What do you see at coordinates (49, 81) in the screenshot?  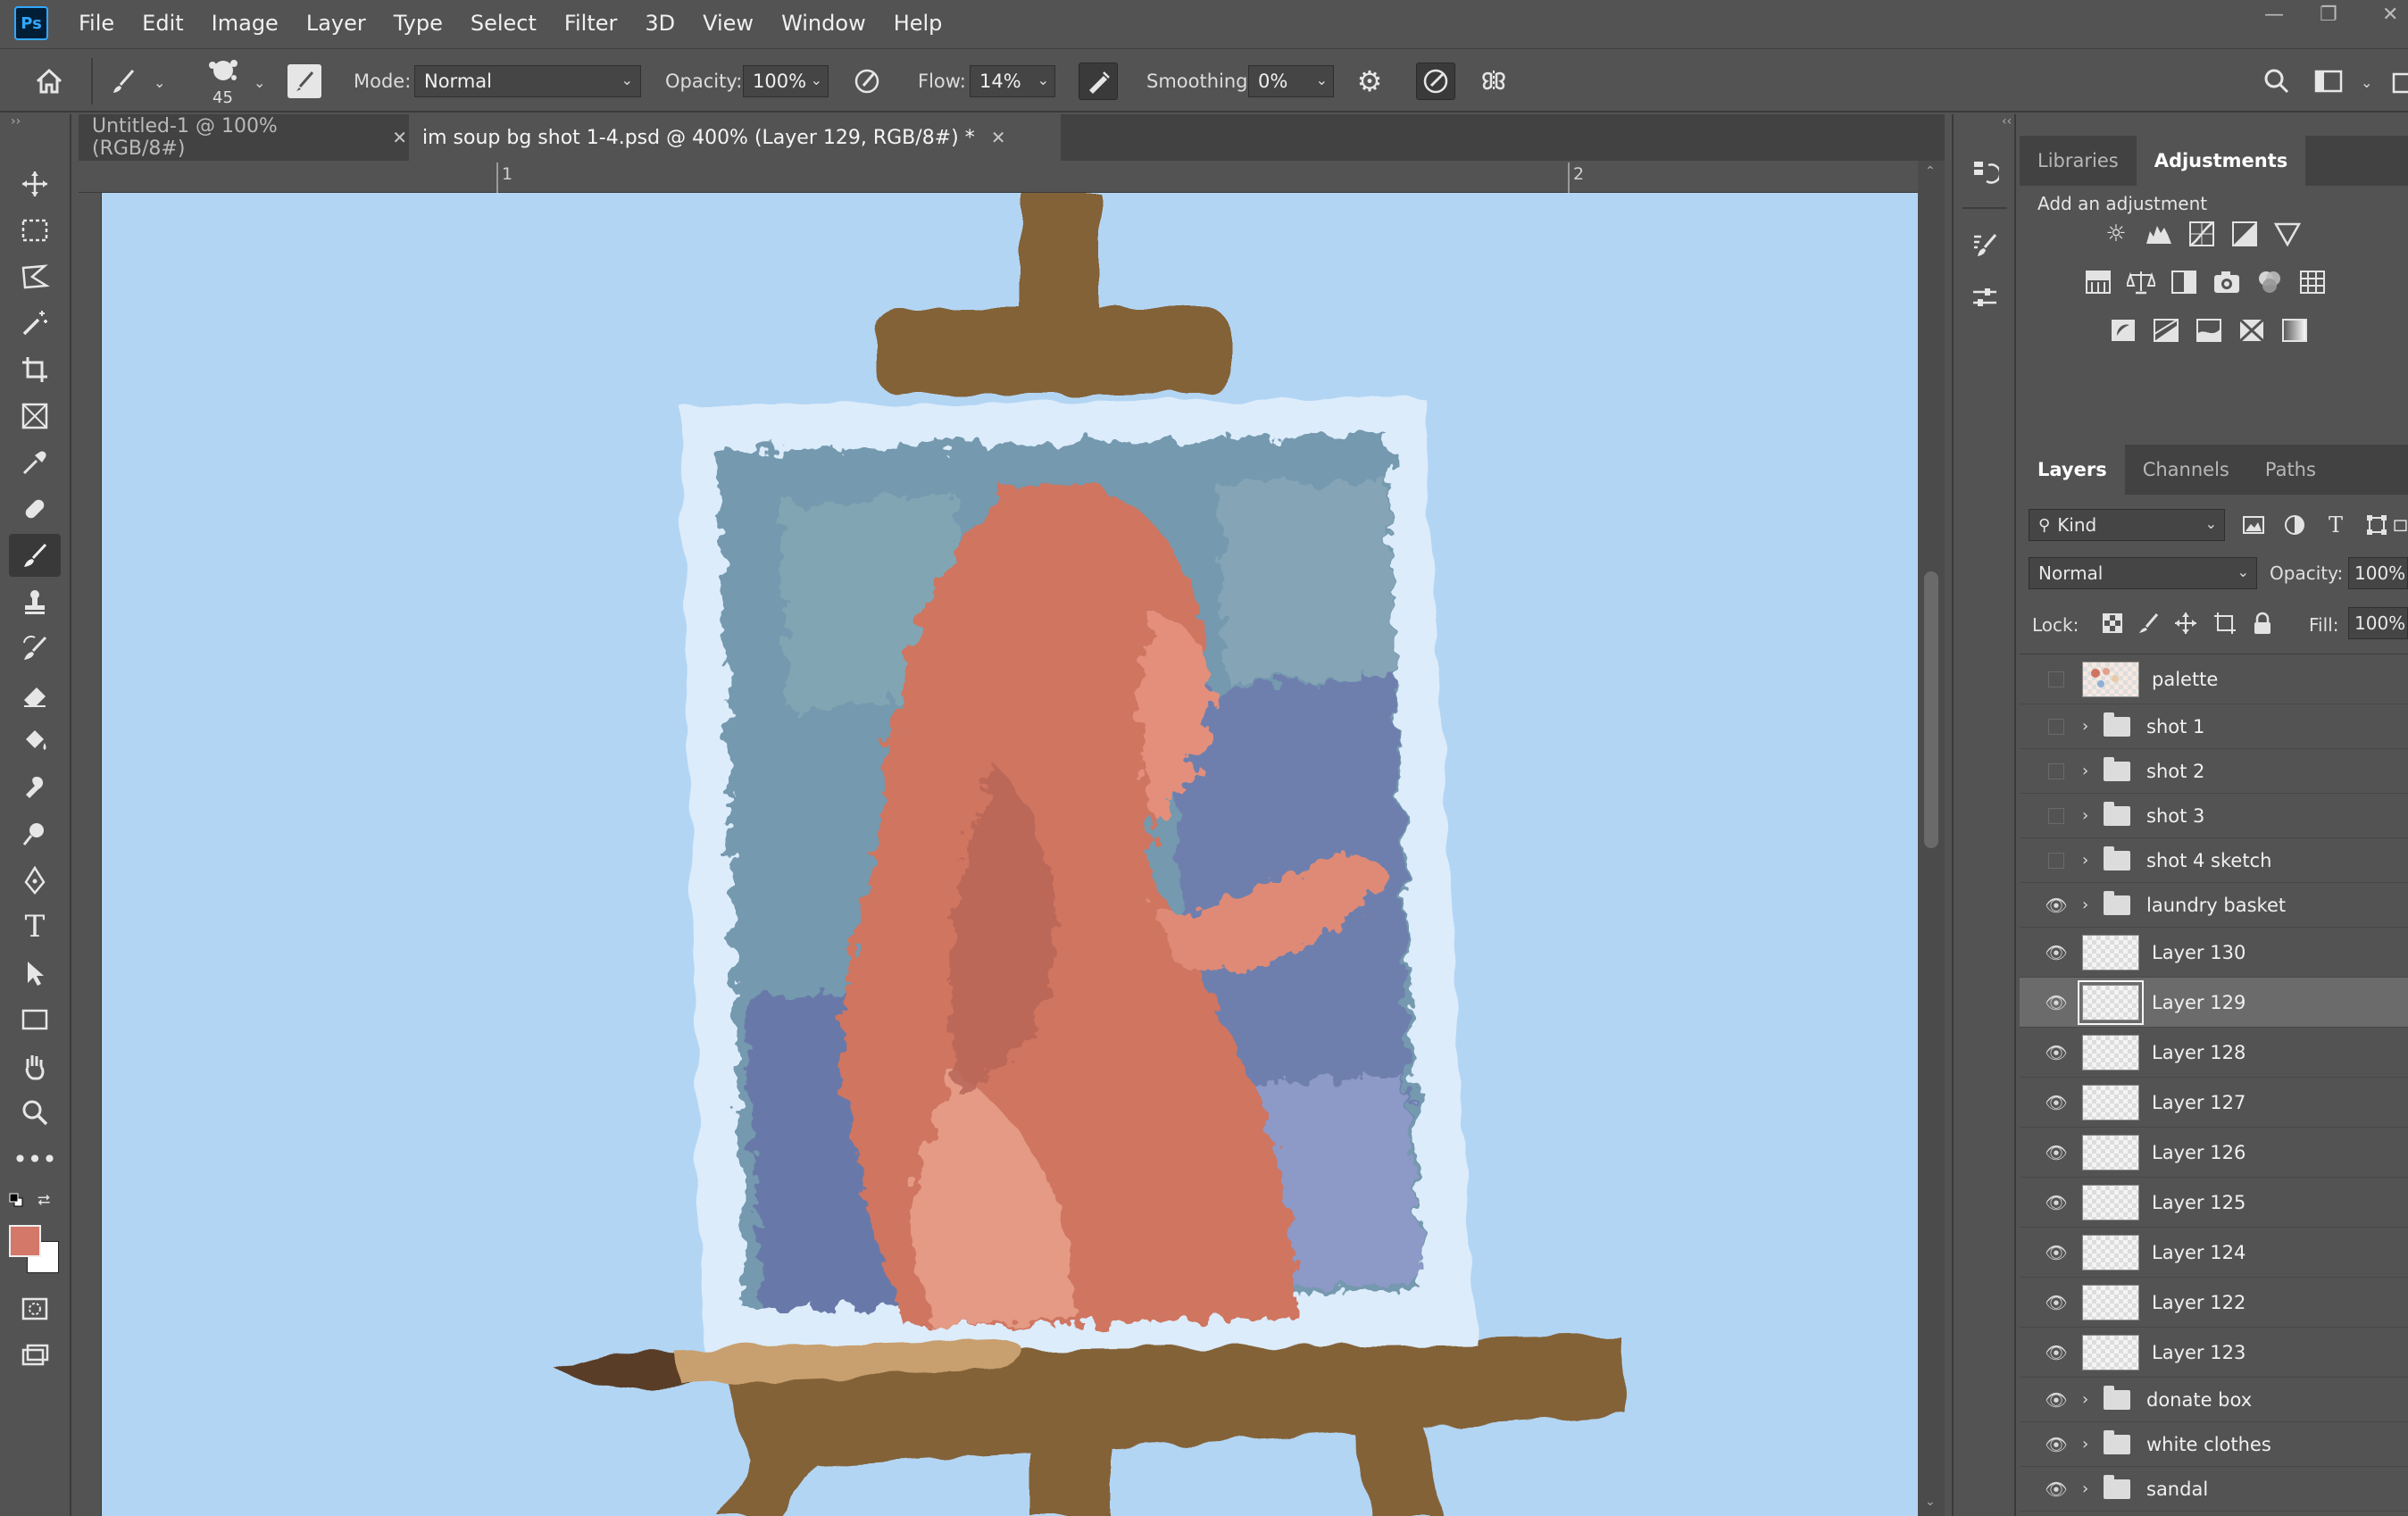 I see `home-icon` at bounding box center [49, 81].